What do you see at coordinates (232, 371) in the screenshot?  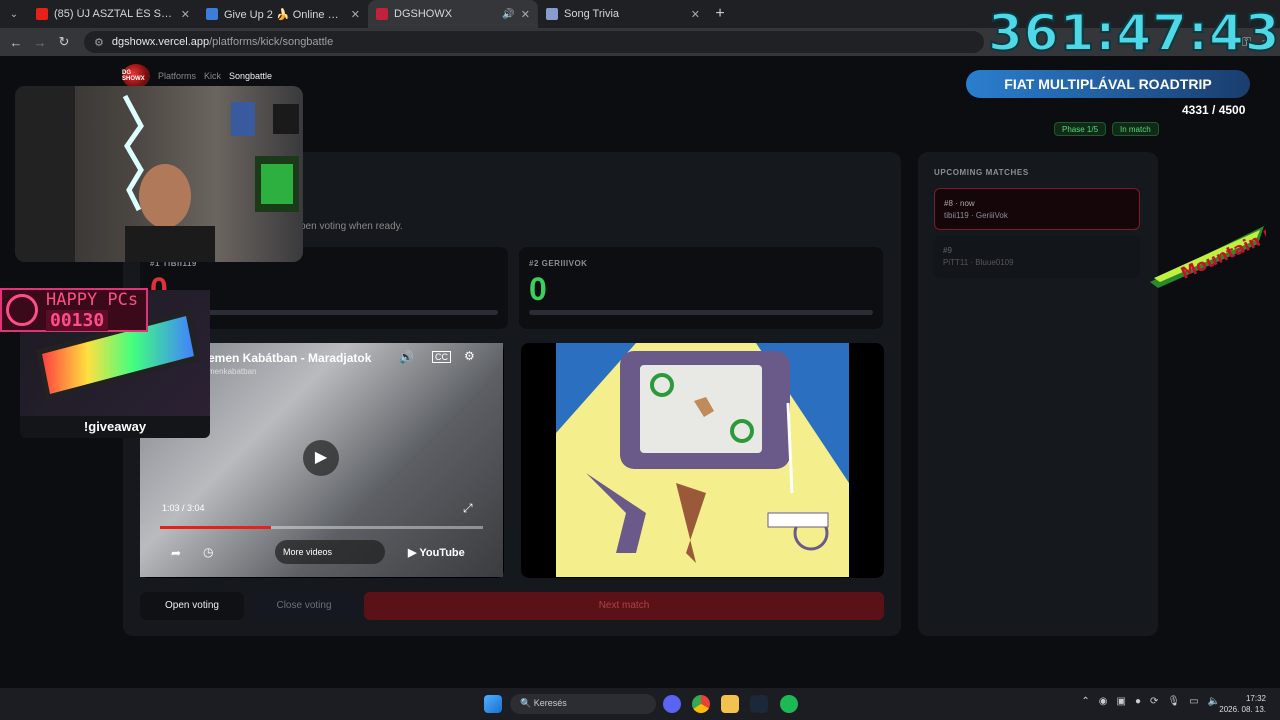 I see `video-channel: menkabatban` at bounding box center [232, 371].